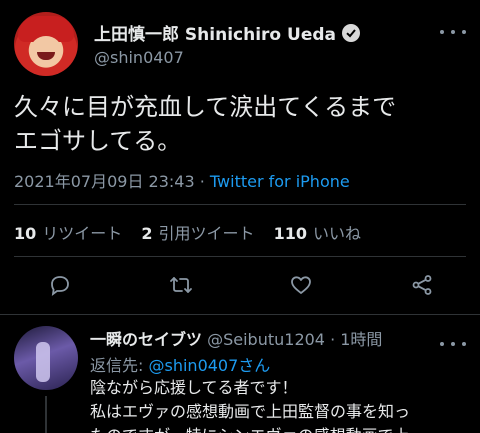 The width and height of the screenshot is (480, 433). I want to click on tweet-datetime: 2021年07月09日 23:43, so click(104, 181).